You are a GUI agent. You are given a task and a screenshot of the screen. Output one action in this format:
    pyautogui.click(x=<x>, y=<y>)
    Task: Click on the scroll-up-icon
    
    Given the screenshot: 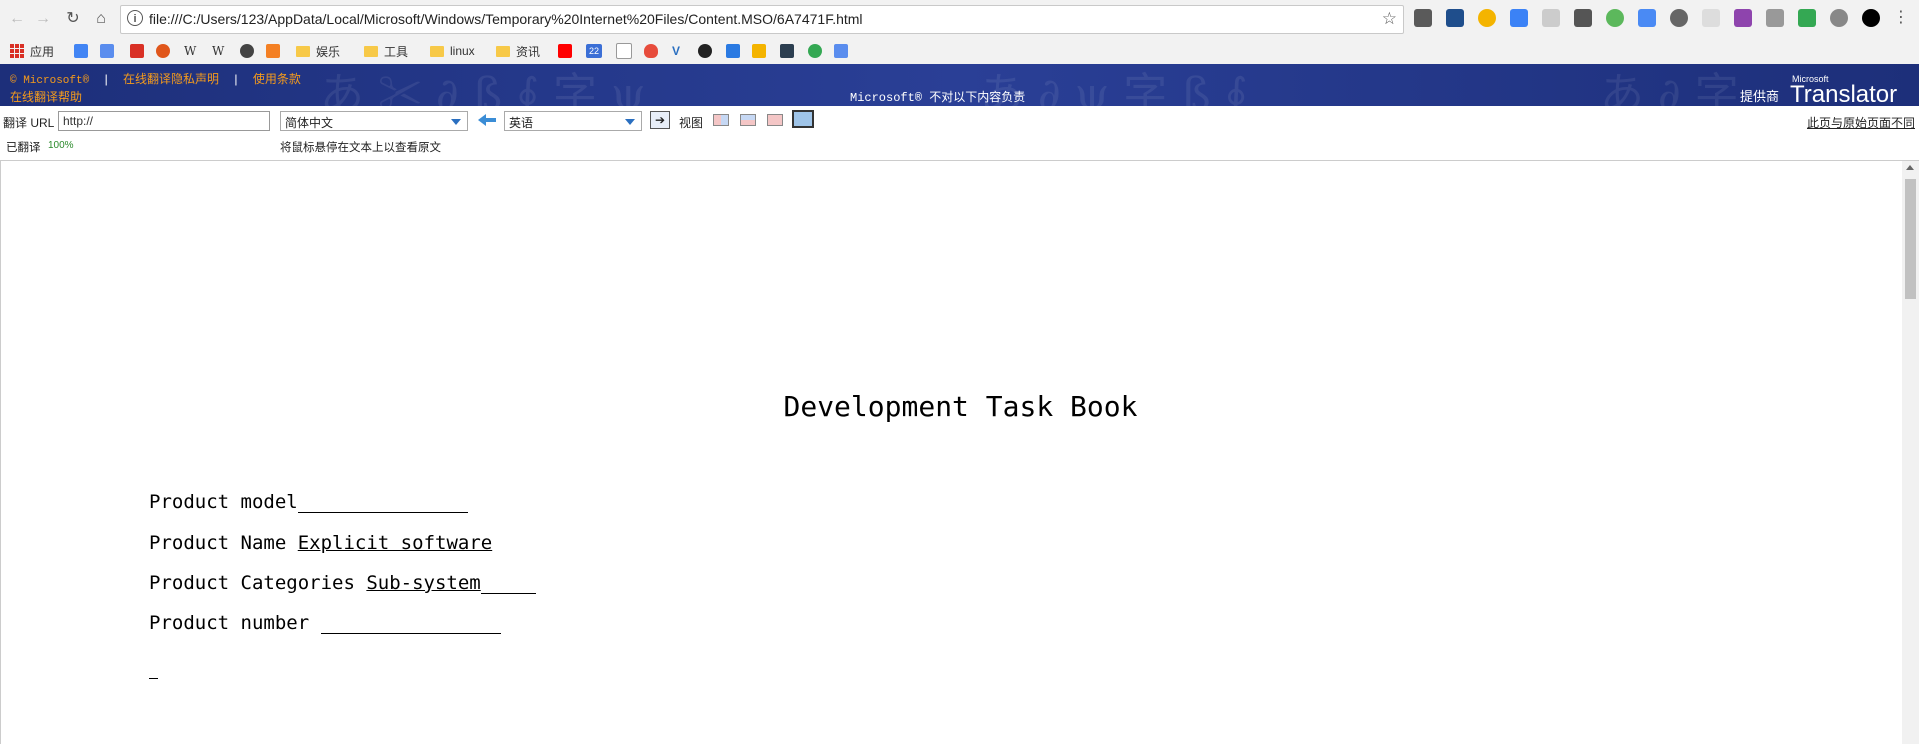 What is the action you would take?
    pyautogui.click(x=1910, y=167)
    